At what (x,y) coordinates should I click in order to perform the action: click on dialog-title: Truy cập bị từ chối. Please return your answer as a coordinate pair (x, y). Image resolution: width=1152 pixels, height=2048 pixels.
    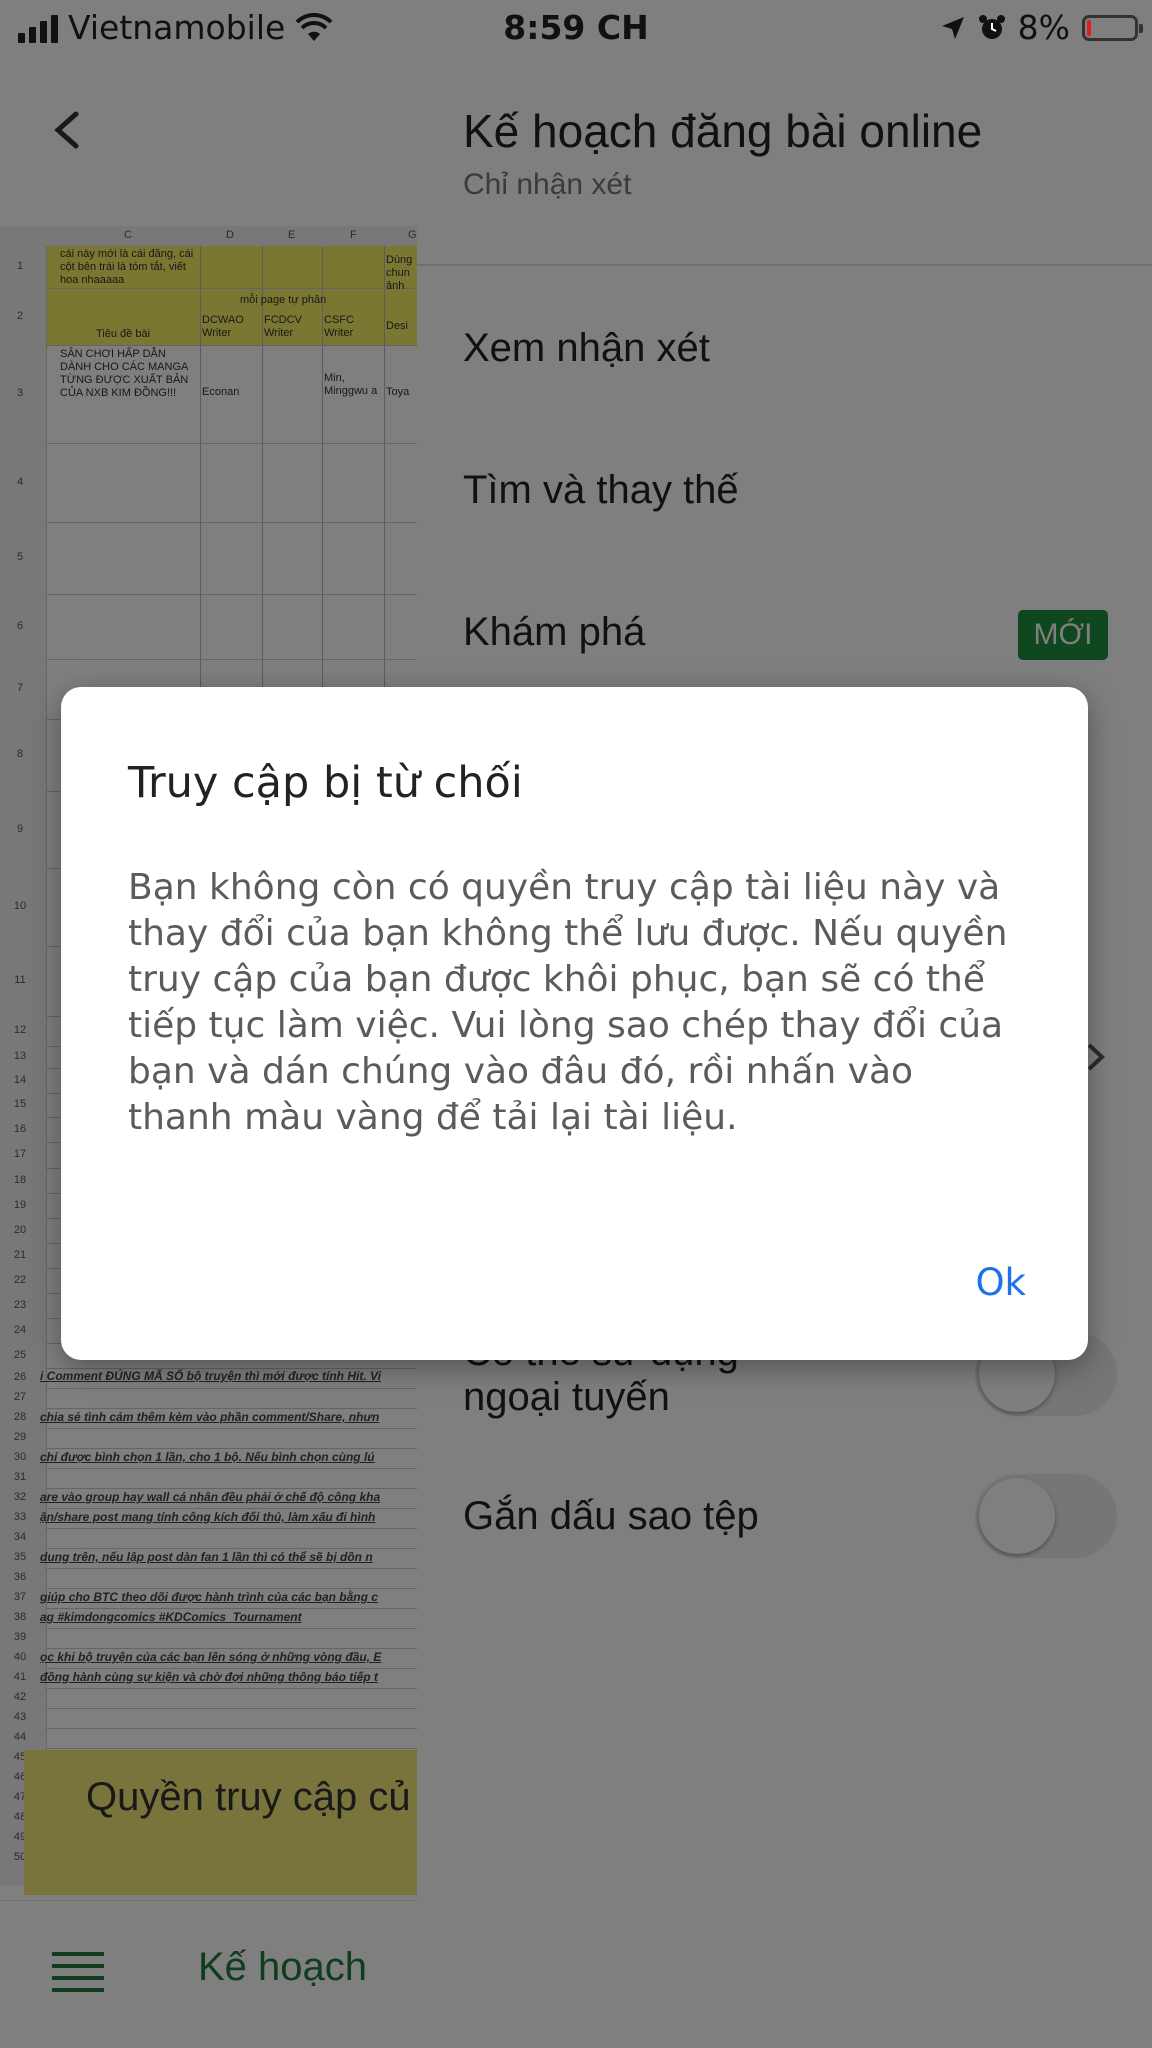
    Looking at the image, I should click on (325, 783).